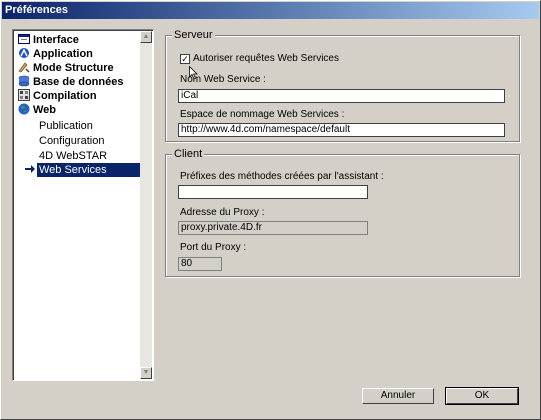  Describe the element at coordinates (66, 126) in the screenshot. I see `tree-item-publication: Publication` at that location.